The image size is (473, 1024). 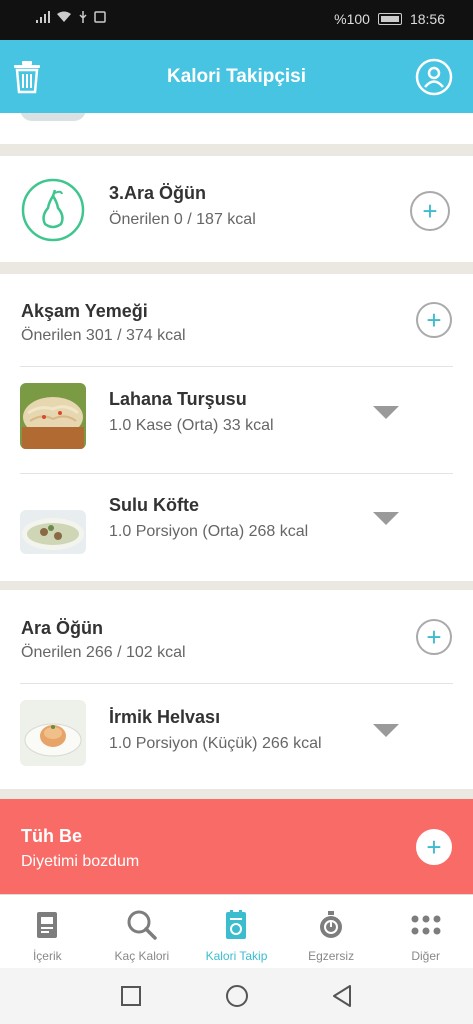 I want to click on food-name: İrmik Helvası, so click(x=165, y=717).